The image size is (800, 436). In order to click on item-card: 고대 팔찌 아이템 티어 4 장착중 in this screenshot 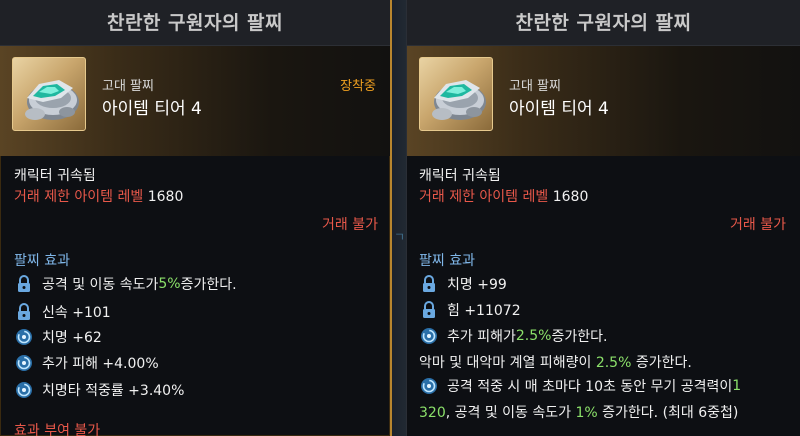, I will do `click(195, 101)`.